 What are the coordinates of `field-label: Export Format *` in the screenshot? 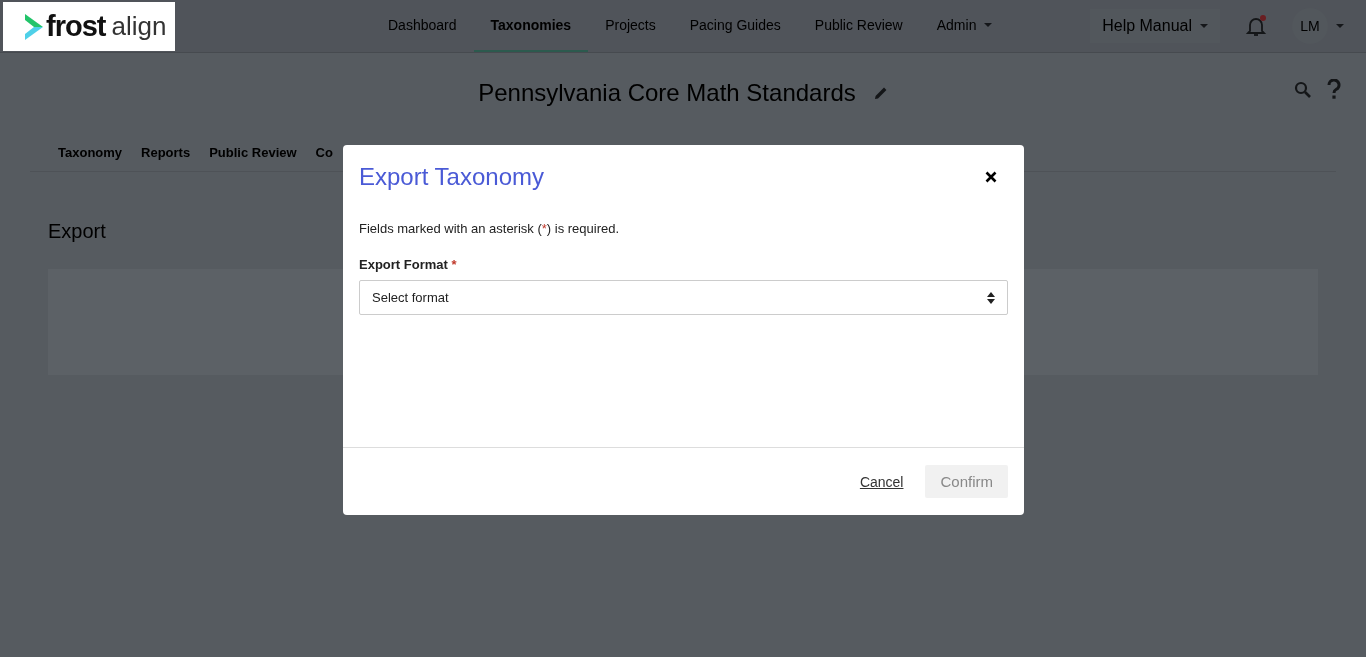 It's located at (408, 264).